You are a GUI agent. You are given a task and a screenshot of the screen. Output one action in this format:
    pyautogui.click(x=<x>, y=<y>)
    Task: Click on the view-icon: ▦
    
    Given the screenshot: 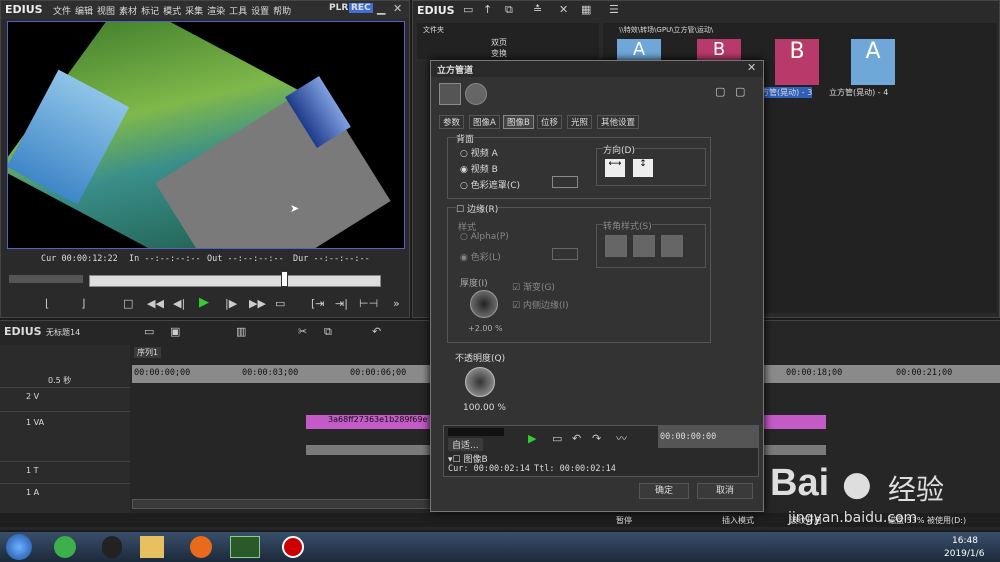 What is the action you would take?
    pyautogui.click(x=586, y=10)
    